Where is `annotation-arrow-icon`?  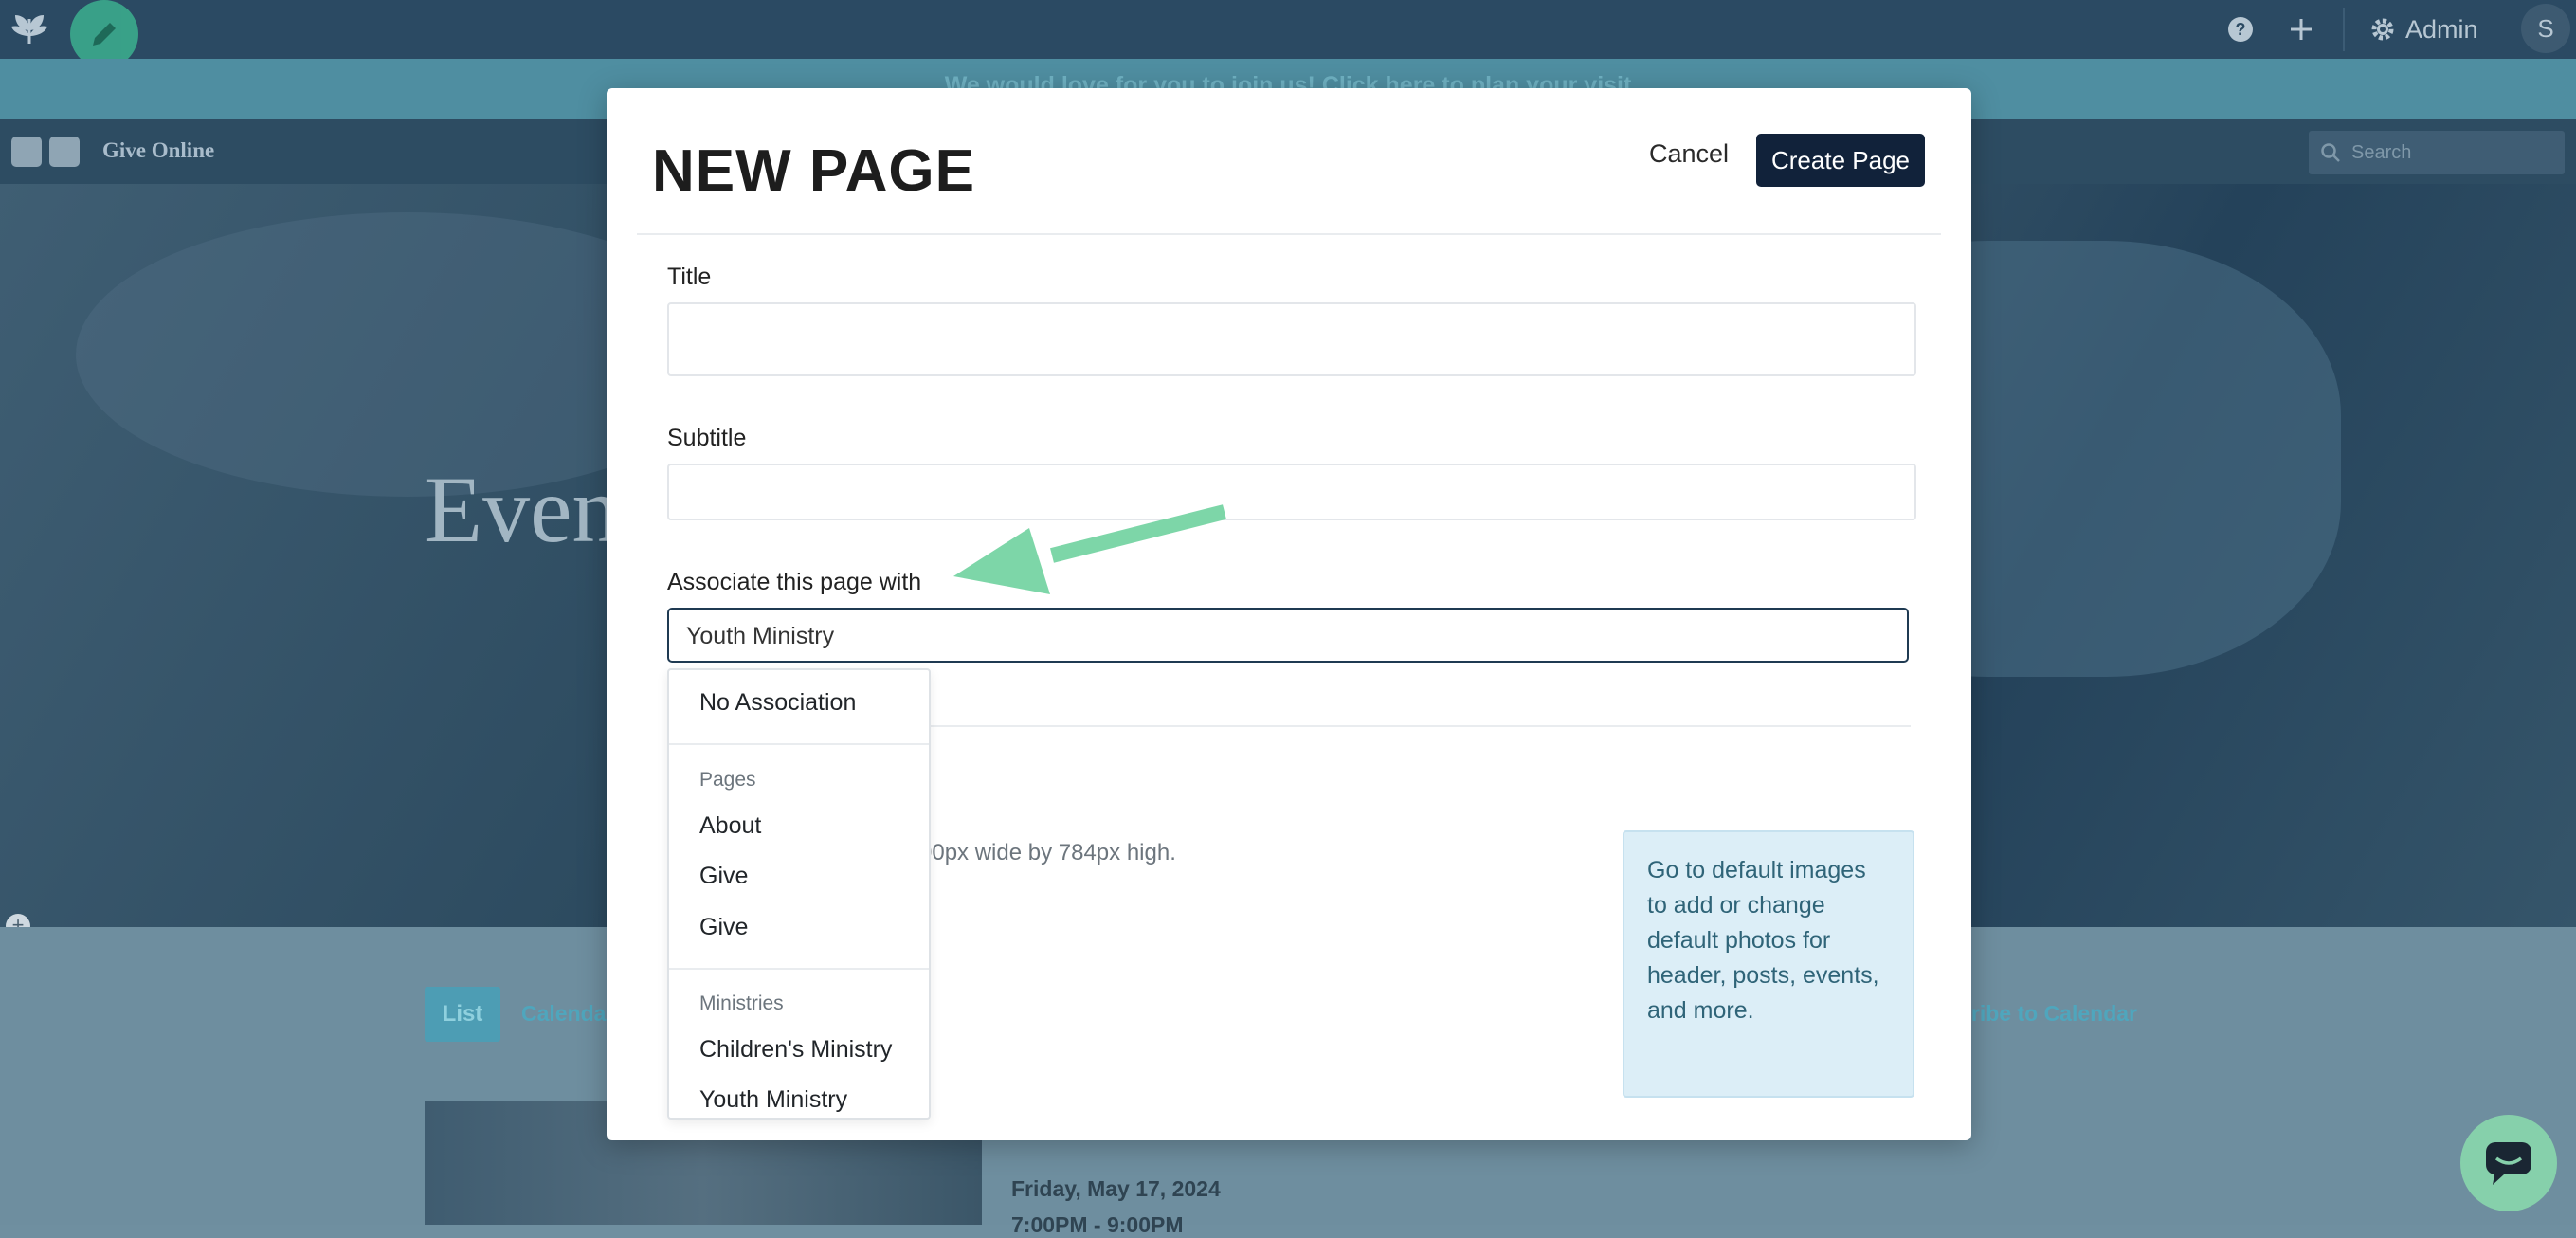 annotation-arrow-icon is located at coordinates (1089, 549).